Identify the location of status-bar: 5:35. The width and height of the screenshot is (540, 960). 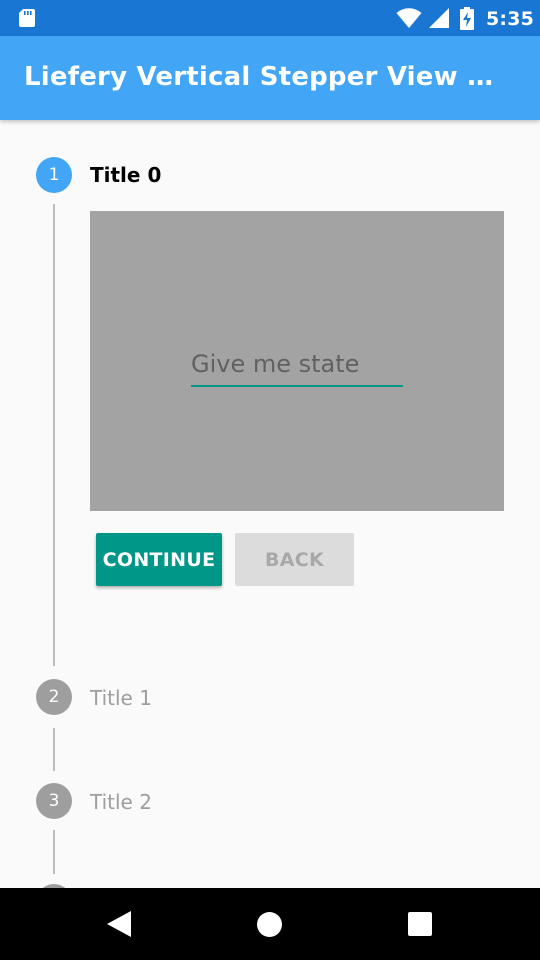
(270, 18).